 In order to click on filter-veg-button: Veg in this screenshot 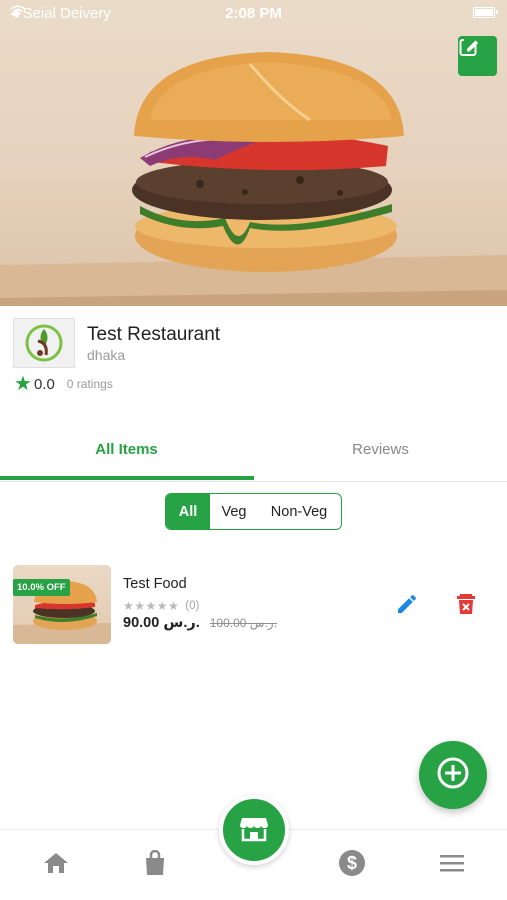, I will do `click(234, 511)`.